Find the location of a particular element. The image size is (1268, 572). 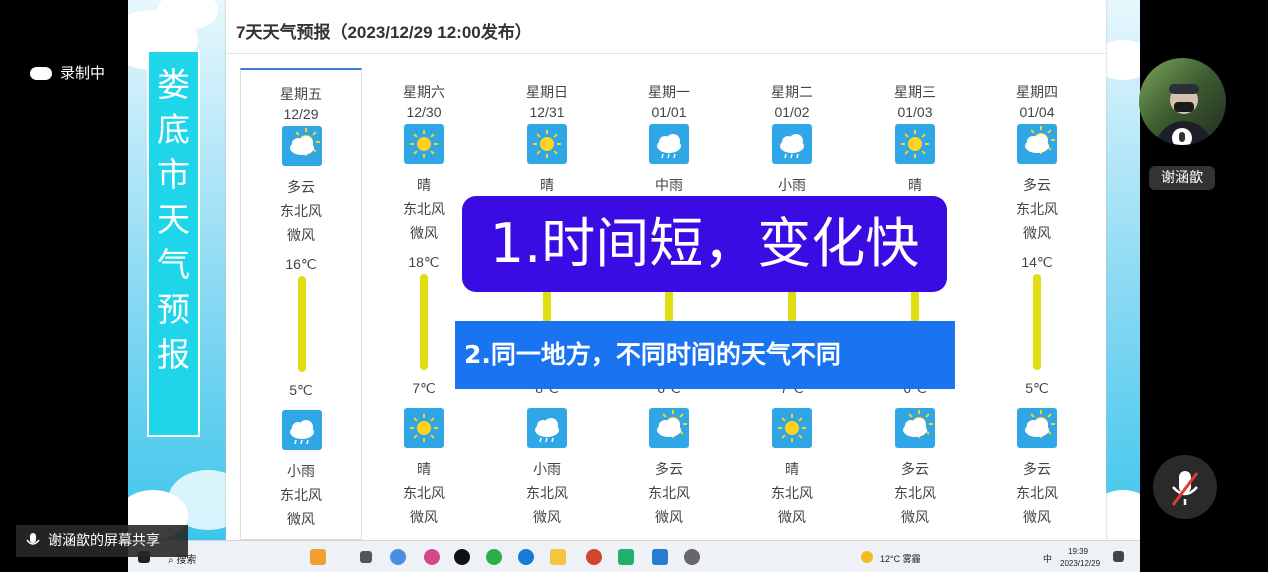

settings-icon is located at coordinates (692, 557).